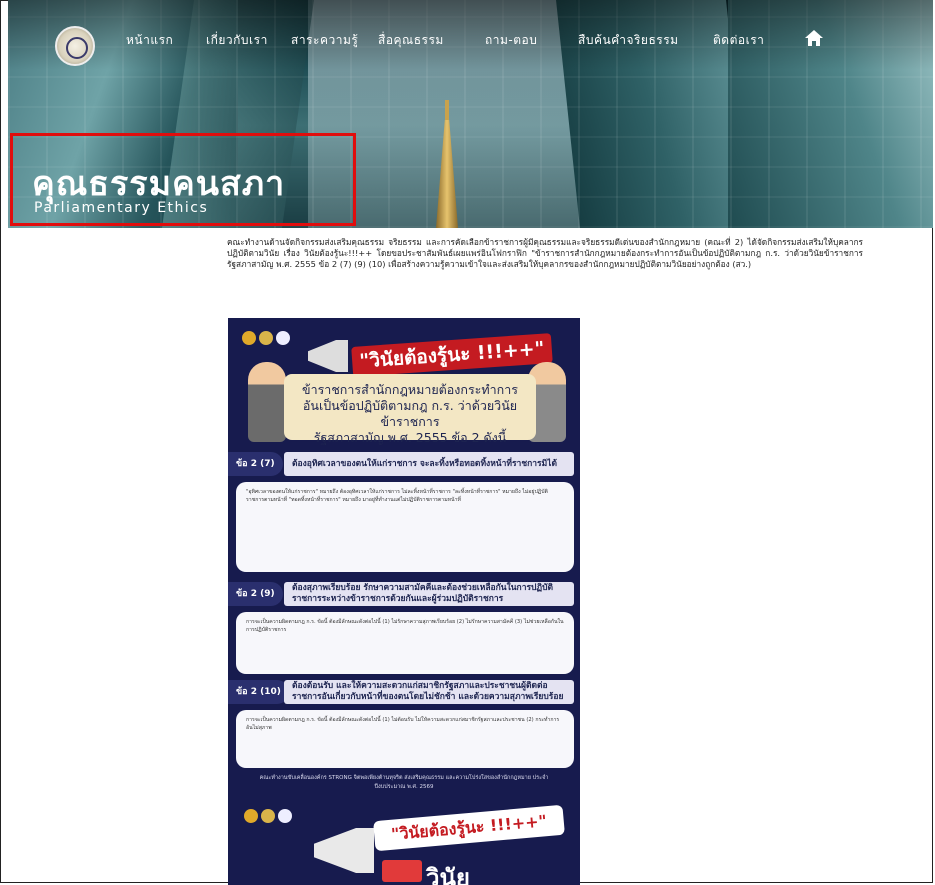 The image size is (935, 885). What do you see at coordinates (75, 46) in the screenshot?
I see `parliament-seal-icon` at bounding box center [75, 46].